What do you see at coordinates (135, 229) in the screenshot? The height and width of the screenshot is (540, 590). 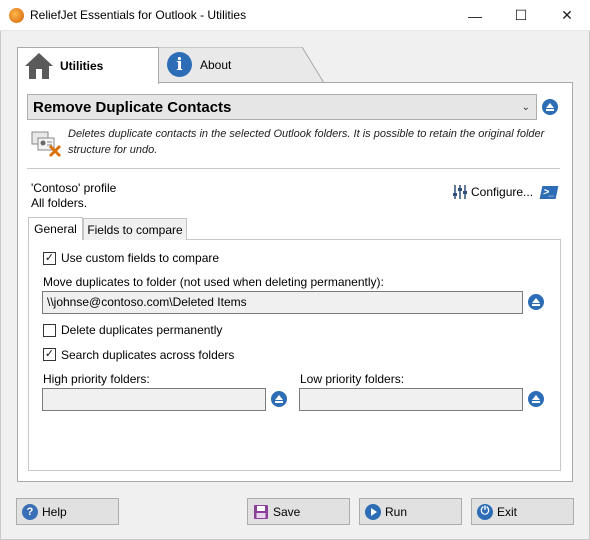 I see `tab-fields-to-compare: Fields to compare` at bounding box center [135, 229].